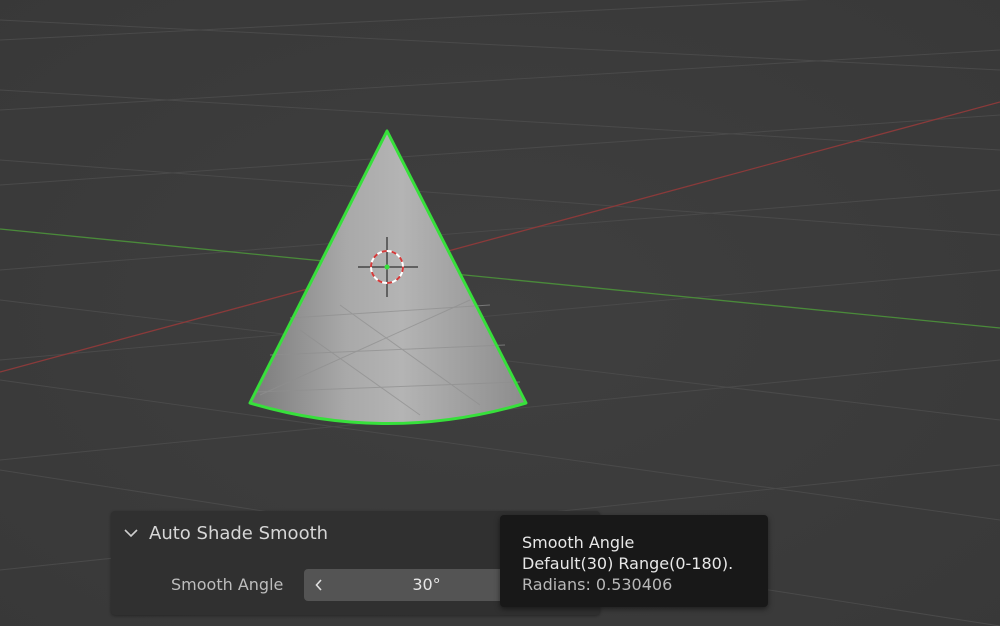 The width and height of the screenshot is (1000, 626). Describe the element at coordinates (597, 584) in the screenshot. I see `tooltip-python-info: Radians: 0.530406` at that location.